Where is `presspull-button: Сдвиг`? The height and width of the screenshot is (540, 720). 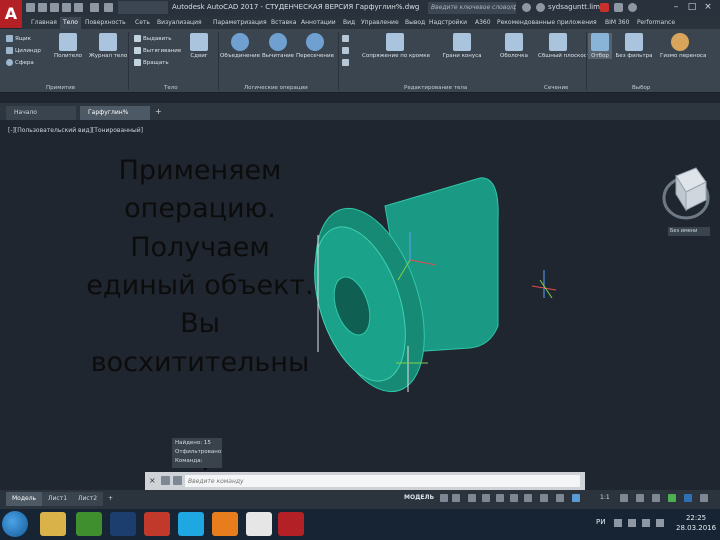
presspull-button: Сдвиг is located at coordinates (199, 46).